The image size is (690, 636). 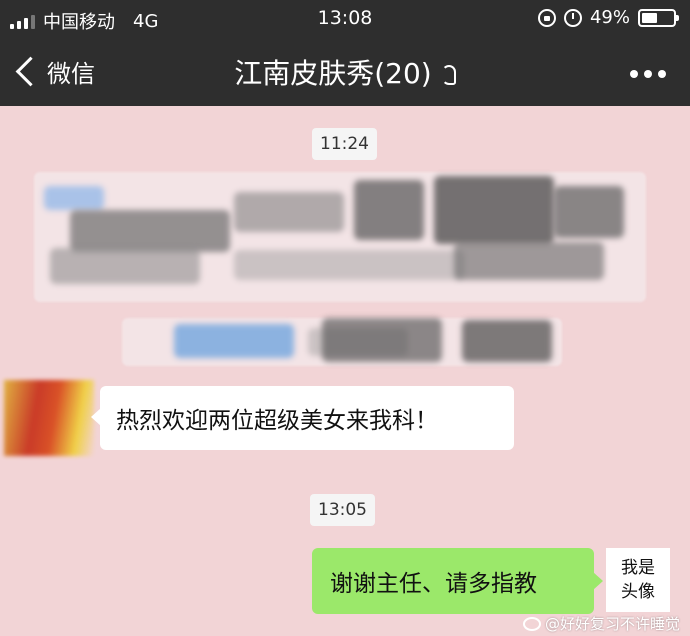 I want to click on more-options-button, so click(x=648, y=74).